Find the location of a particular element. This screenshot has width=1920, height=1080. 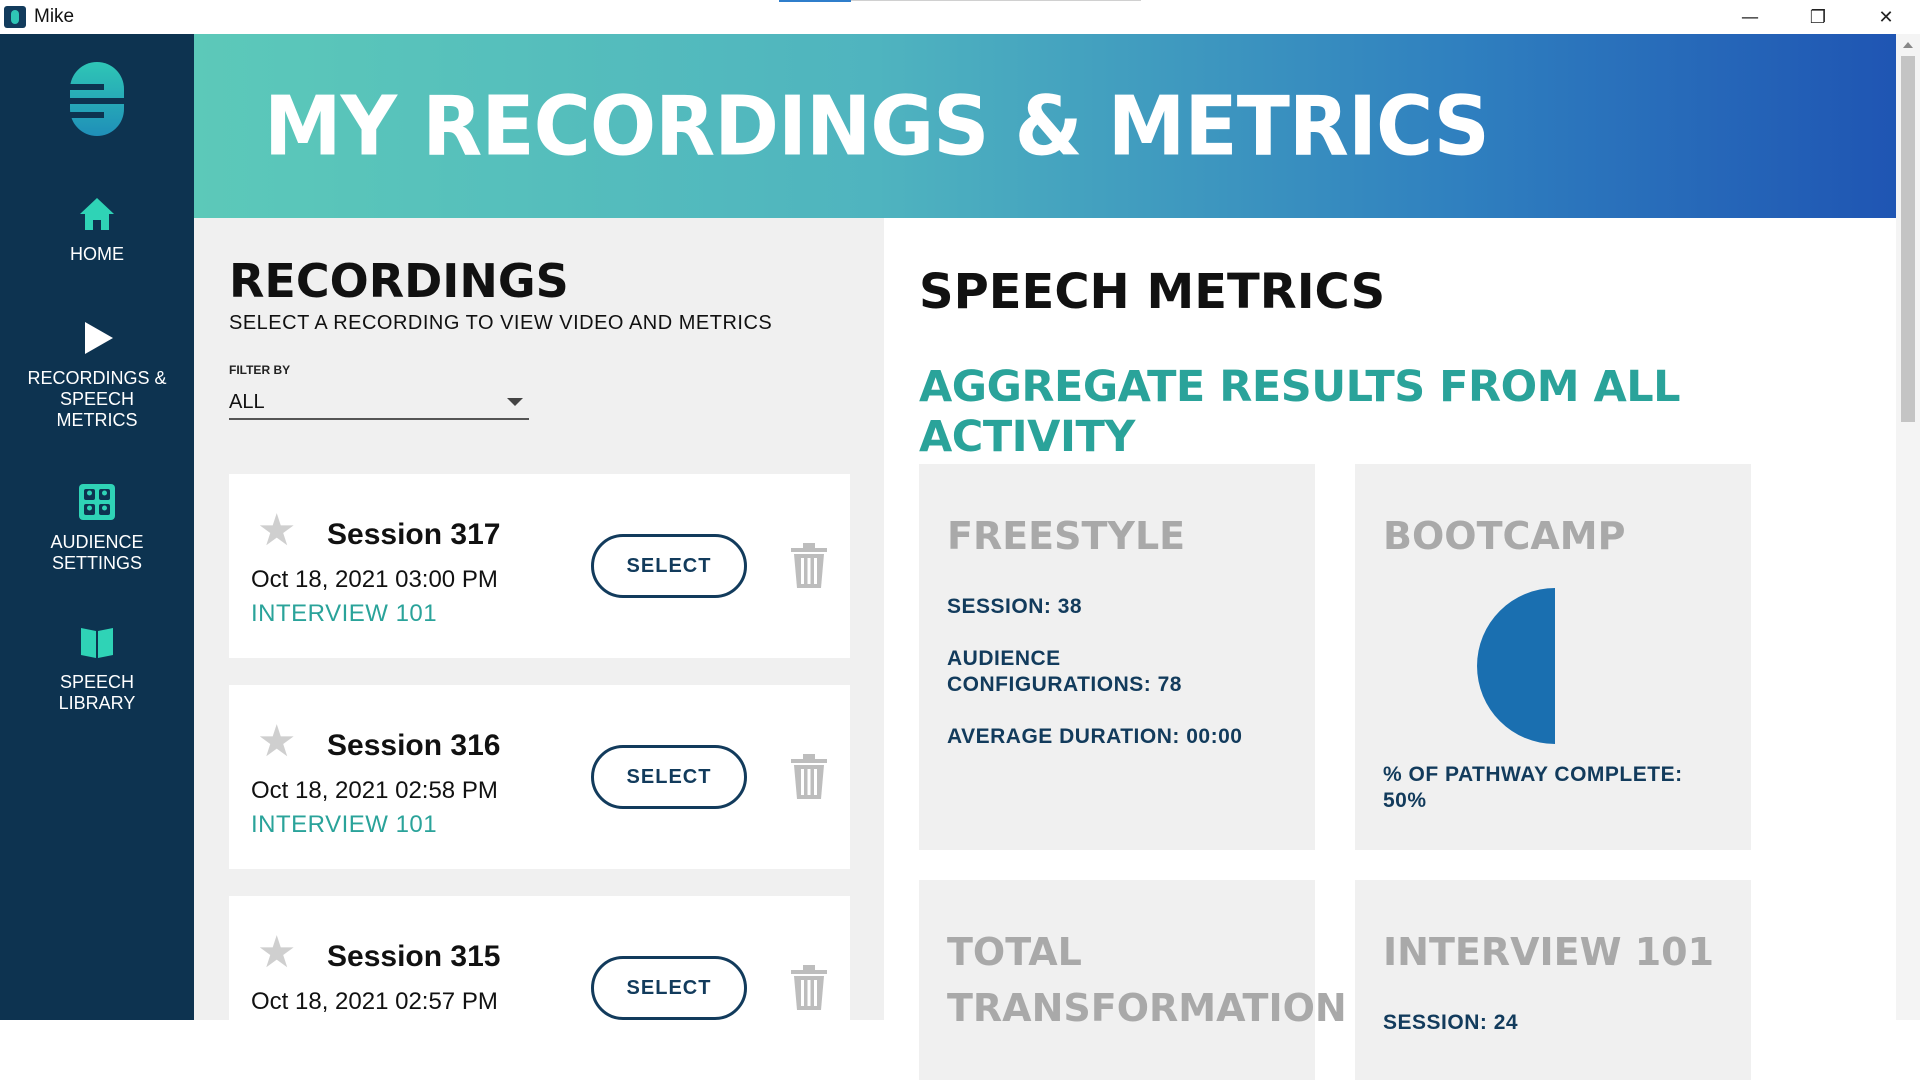

app-logo is located at coordinates (97, 99).